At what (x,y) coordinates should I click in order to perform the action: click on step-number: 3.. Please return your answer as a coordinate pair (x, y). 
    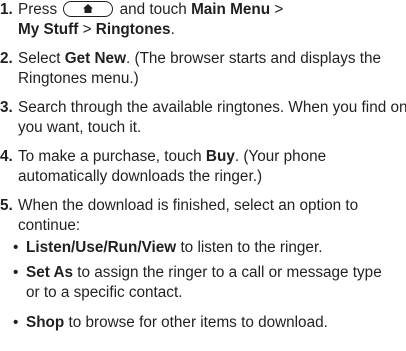
    Looking at the image, I should click on (6, 107).